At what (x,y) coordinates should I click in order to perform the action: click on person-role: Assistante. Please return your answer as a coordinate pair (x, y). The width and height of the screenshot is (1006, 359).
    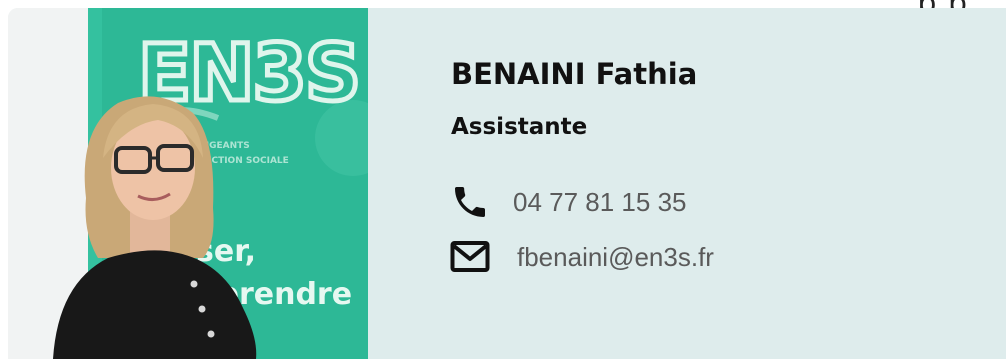
    Looking at the image, I should click on (519, 127).